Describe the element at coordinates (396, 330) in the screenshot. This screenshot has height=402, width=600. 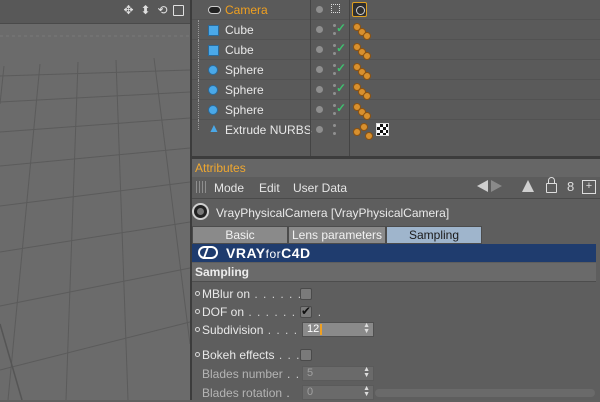
I see `prop-subdivision: Subdivision . . . . . 12 ▲ ▼` at that location.